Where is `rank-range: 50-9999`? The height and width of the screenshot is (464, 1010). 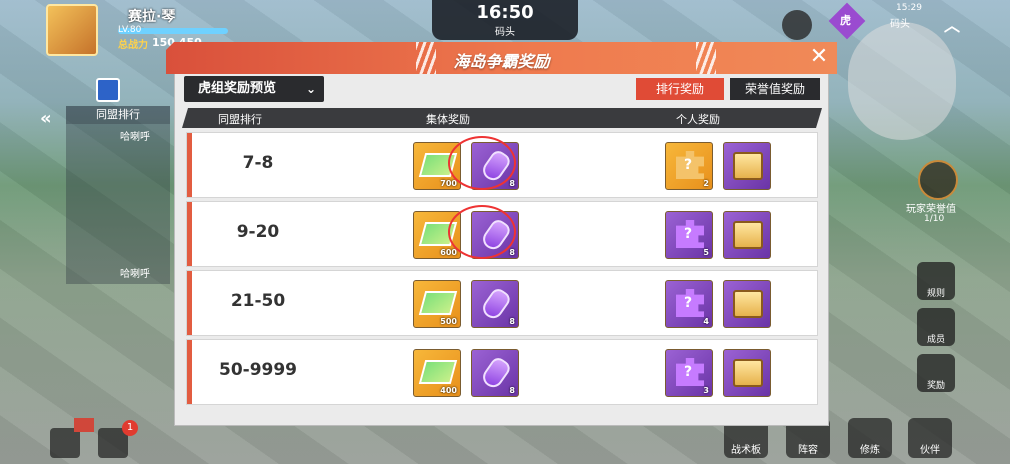
rank-range: 50-9999 is located at coordinates (258, 370).